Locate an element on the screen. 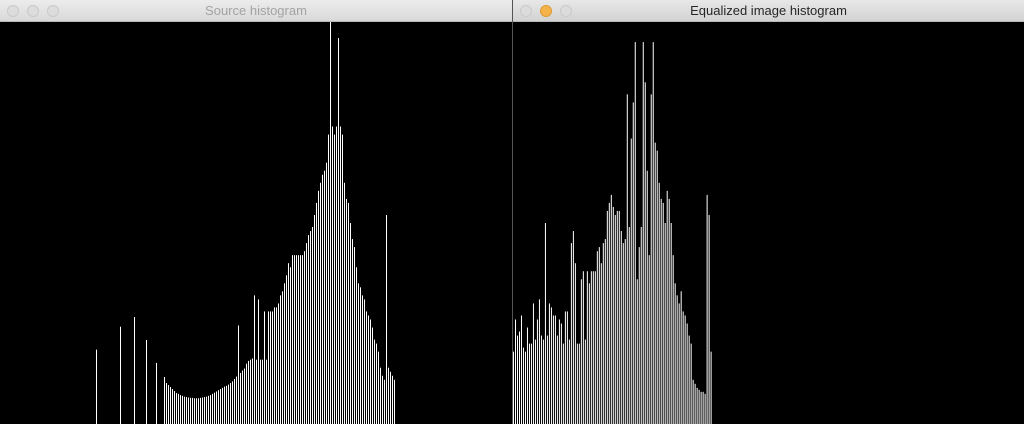 The image size is (1024, 424). equalized-window-titlebar: Equalized image histogram is located at coordinates (768, 11).